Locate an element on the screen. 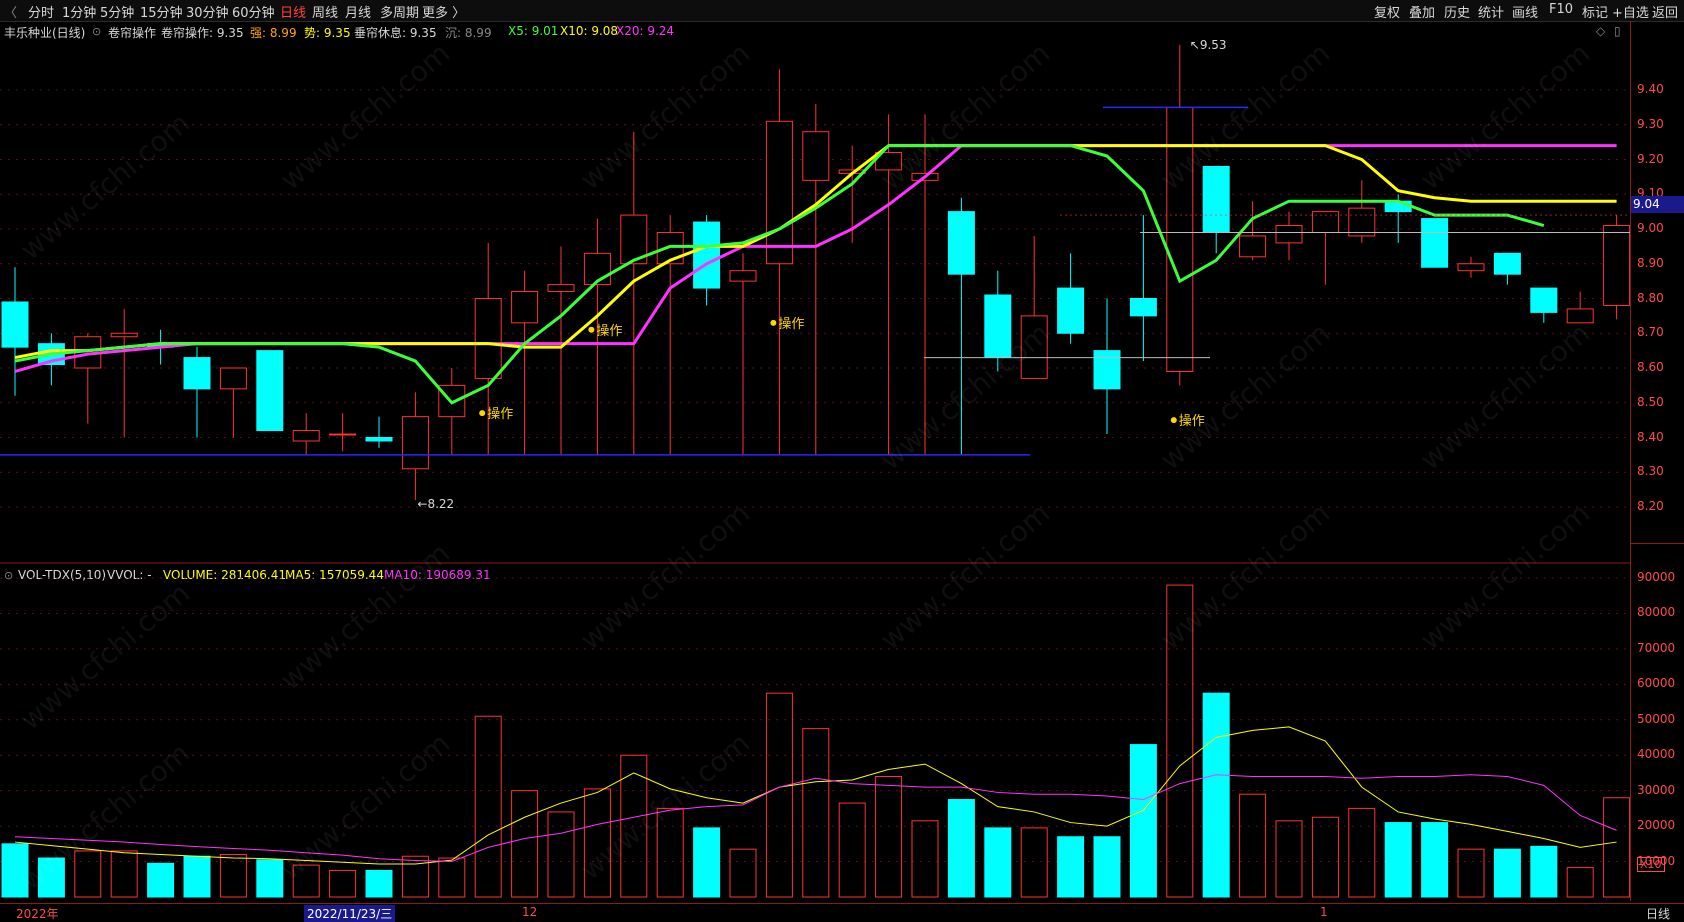 This screenshot has height=922, width=1684. period-tab: 60分钟 is located at coordinates (253, 11).